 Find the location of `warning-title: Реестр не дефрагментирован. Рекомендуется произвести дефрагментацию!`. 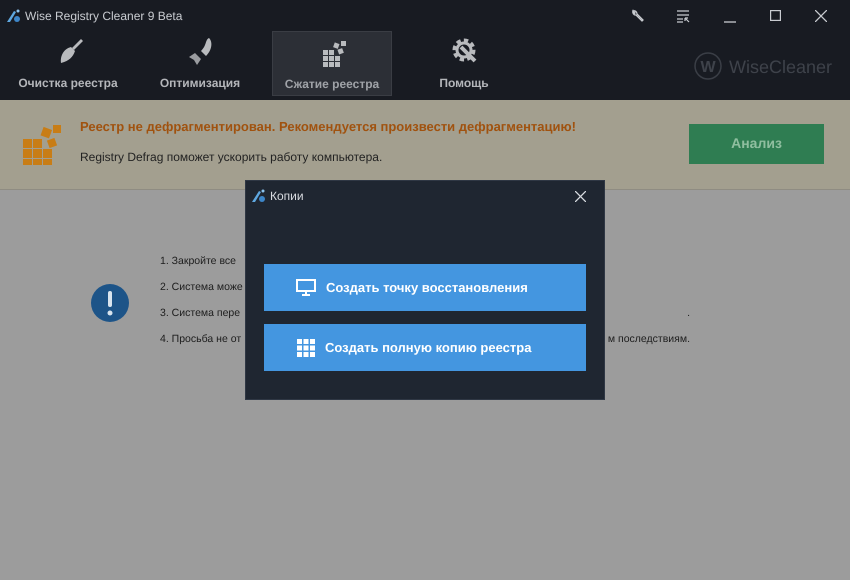

warning-title: Реестр не дефрагментирован. Рекомендуется произвести дефрагментацию! is located at coordinates (328, 127).